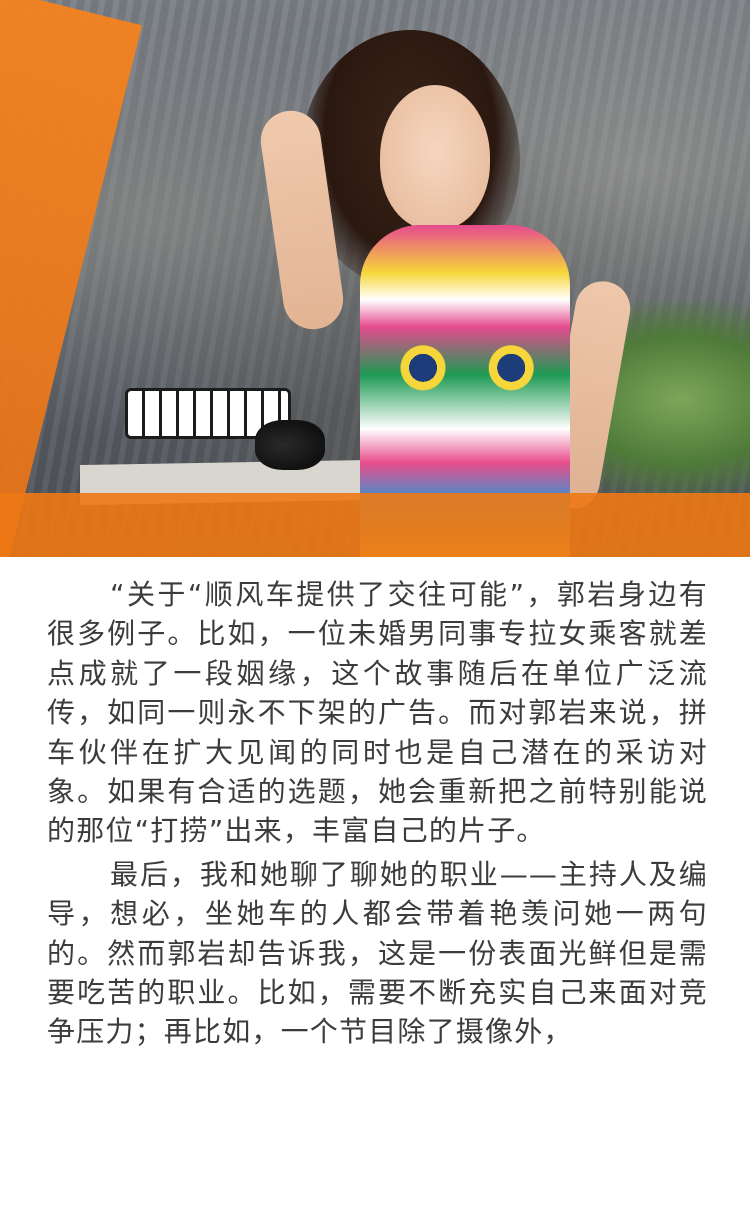 This screenshot has width=750, height=1212. I want to click on orange-bottom-band, so click(375, 525).